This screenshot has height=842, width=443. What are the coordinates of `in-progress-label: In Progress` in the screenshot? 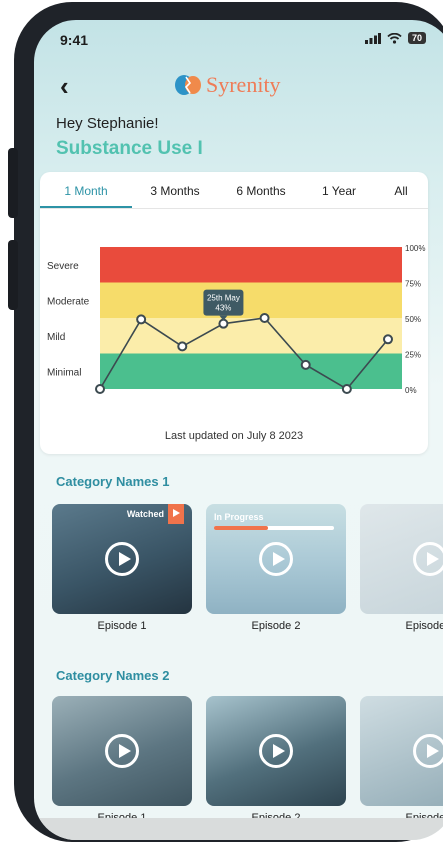 It's located at (239, 517).